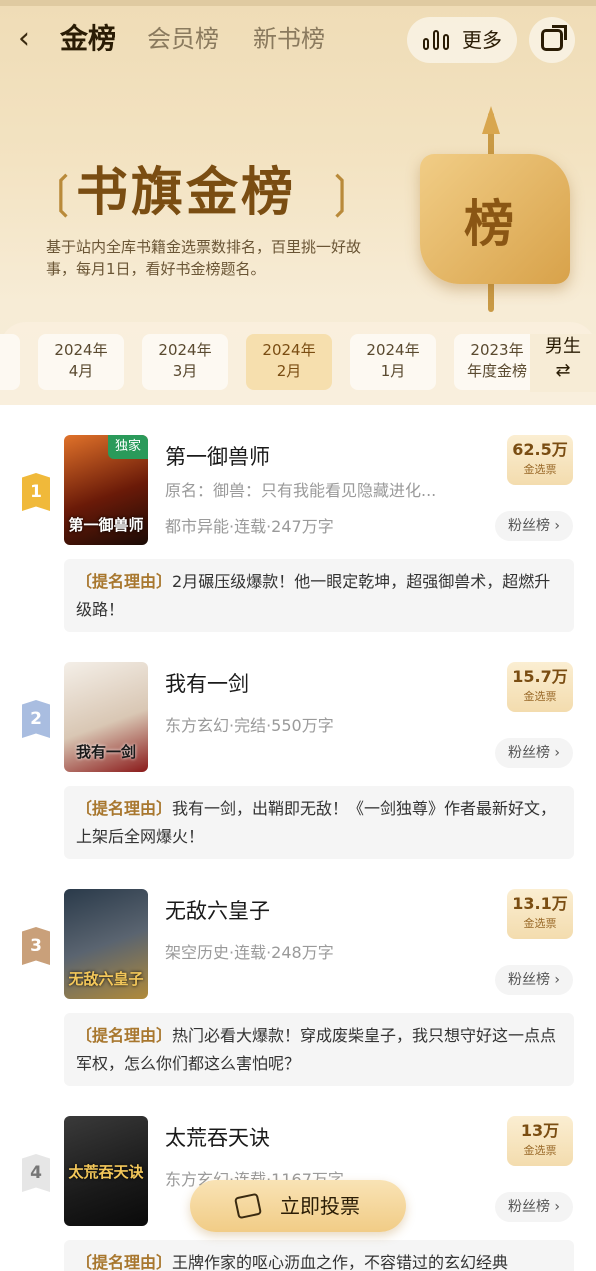 The height and width of the screenshot is (1271, 596). What do you see at coordinates (340, 1262) in the screenshot?
I see `reason-text: 王牌作家的呕心沥血之作，不容错过的玄幻经典` at bounding box center [340, 1262].